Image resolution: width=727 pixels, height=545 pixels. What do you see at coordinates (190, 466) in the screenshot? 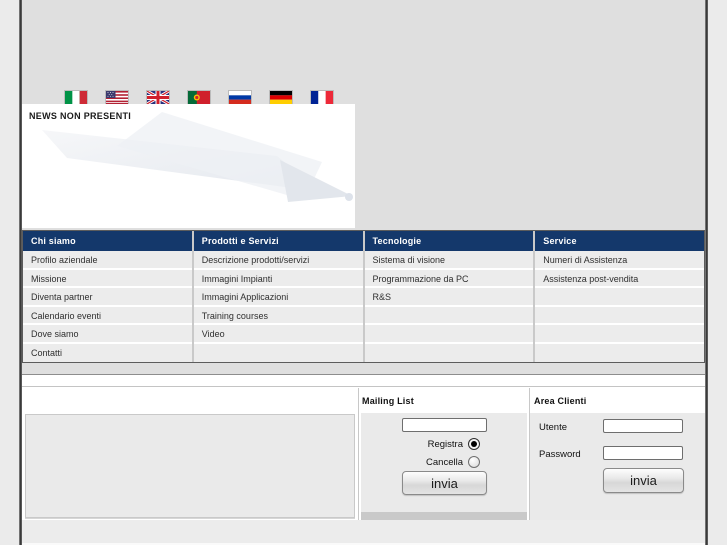
I see `empty-content-panel` at bounding box center [190, 466].